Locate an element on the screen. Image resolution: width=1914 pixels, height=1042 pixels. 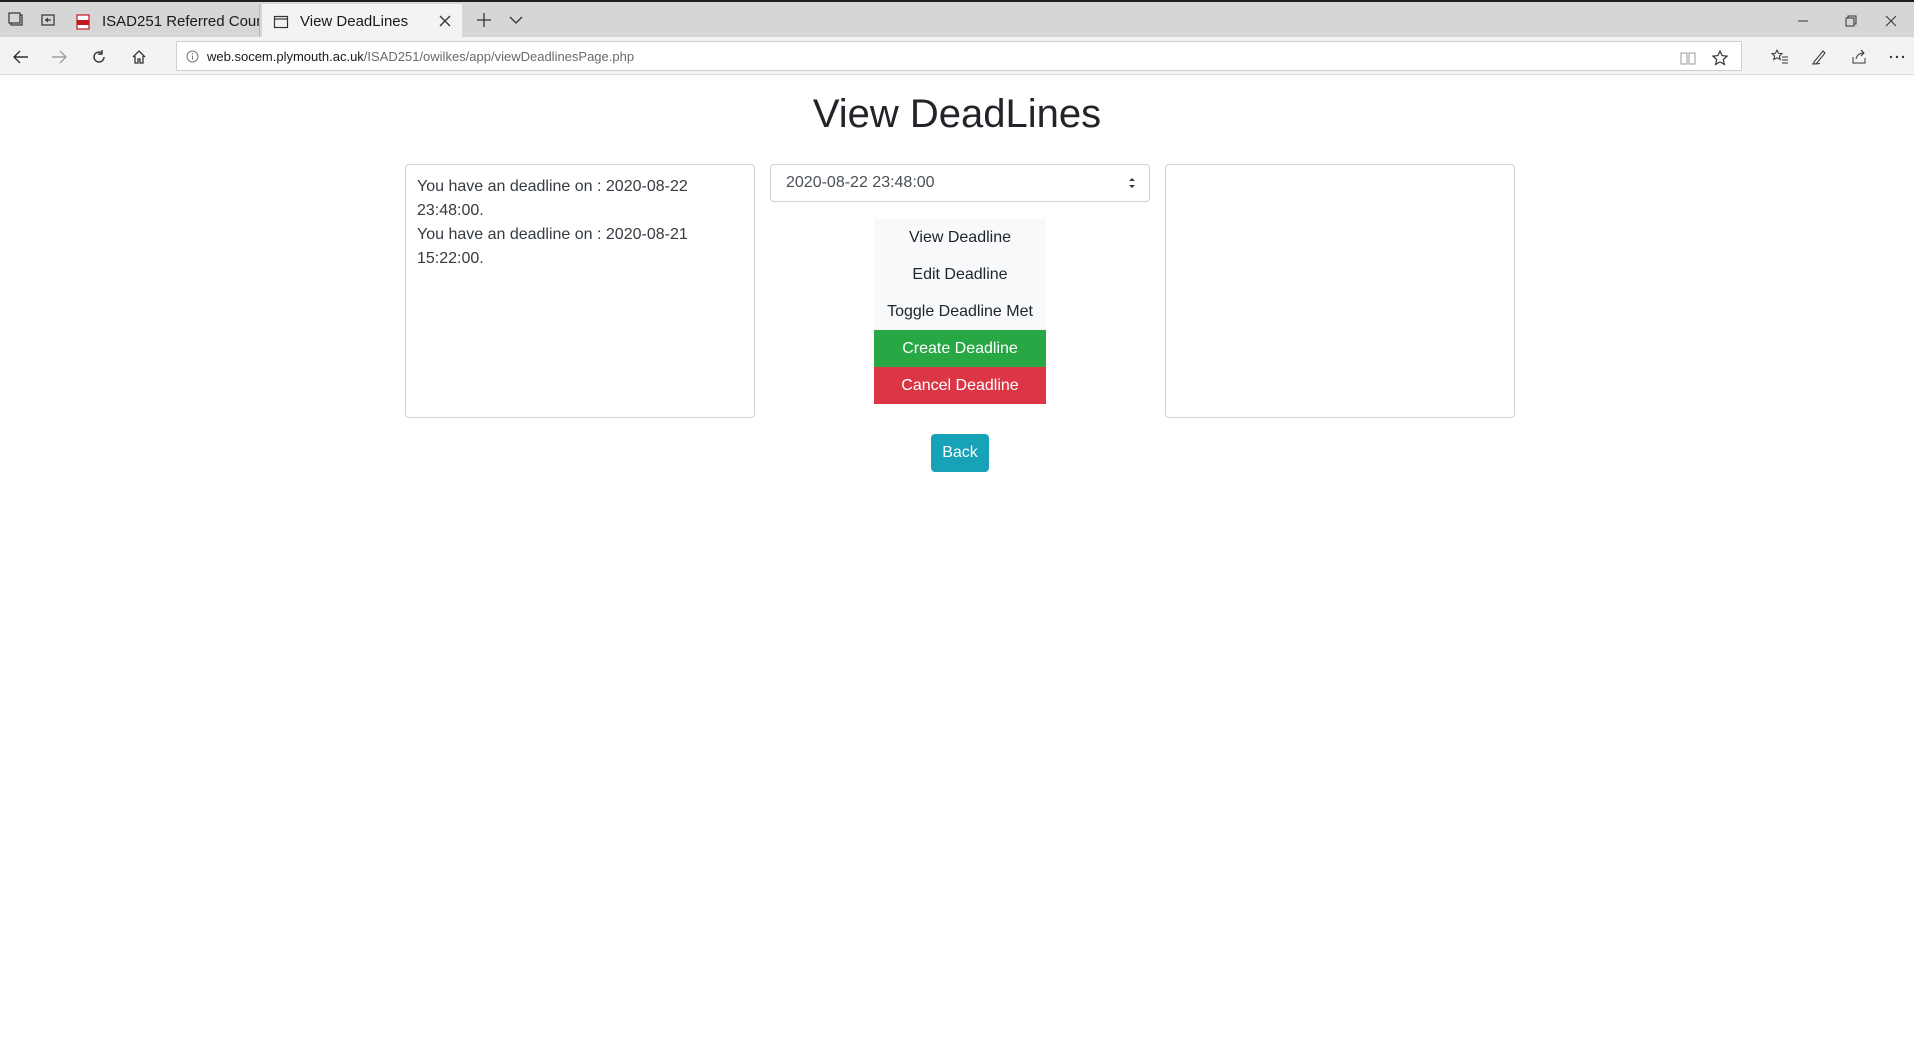
toggle-deadline-met-button: Toggle Deadline Met is located at coordinates (960, 311).